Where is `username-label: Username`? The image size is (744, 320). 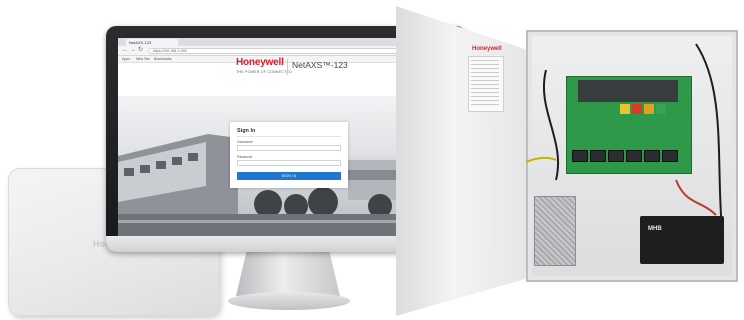 username-label: Username is located at coordinates (245, 142).